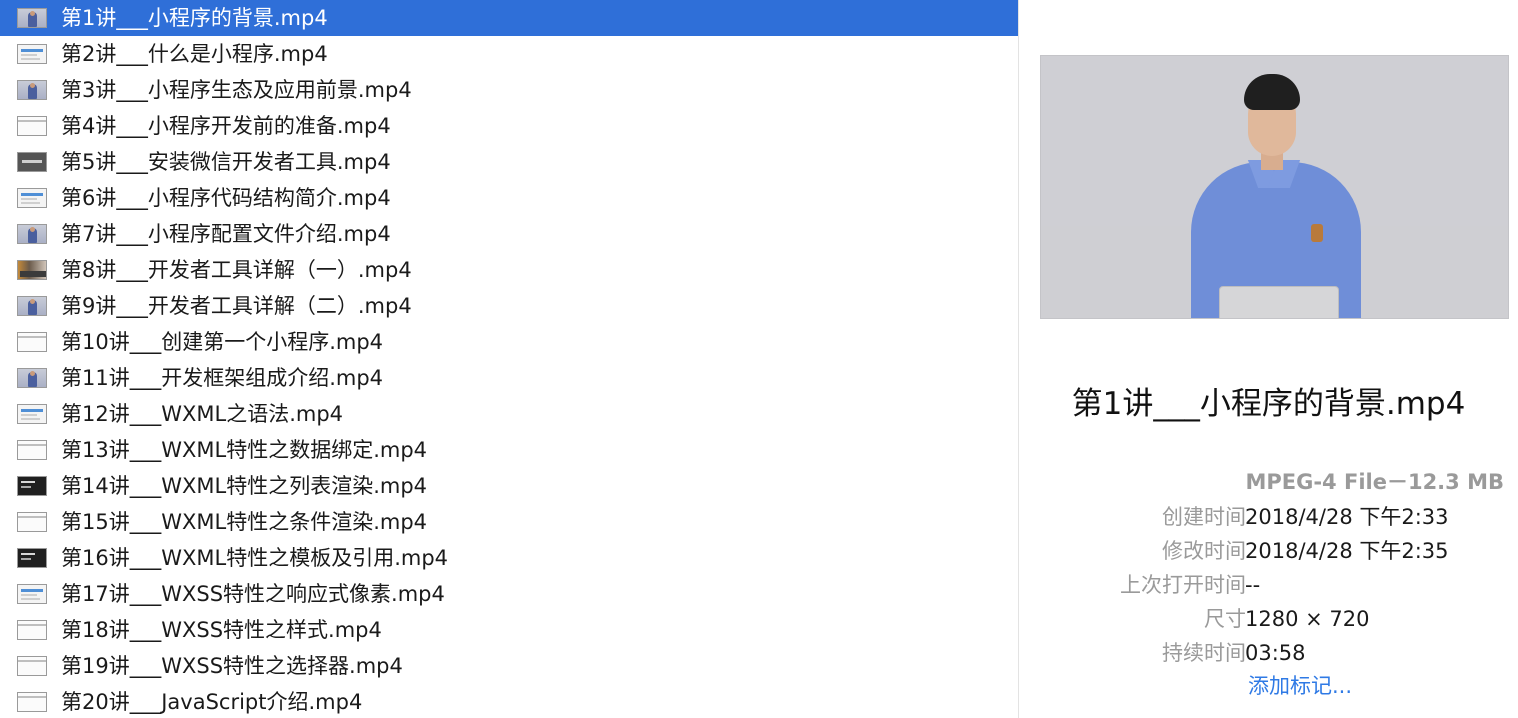 This screenshot has width=1518, height=718. Describe the element at coordinates (509, 162) in the screenshot. I see `file-row: 第5讲___安装微信开发者工具.mp4` at that location.